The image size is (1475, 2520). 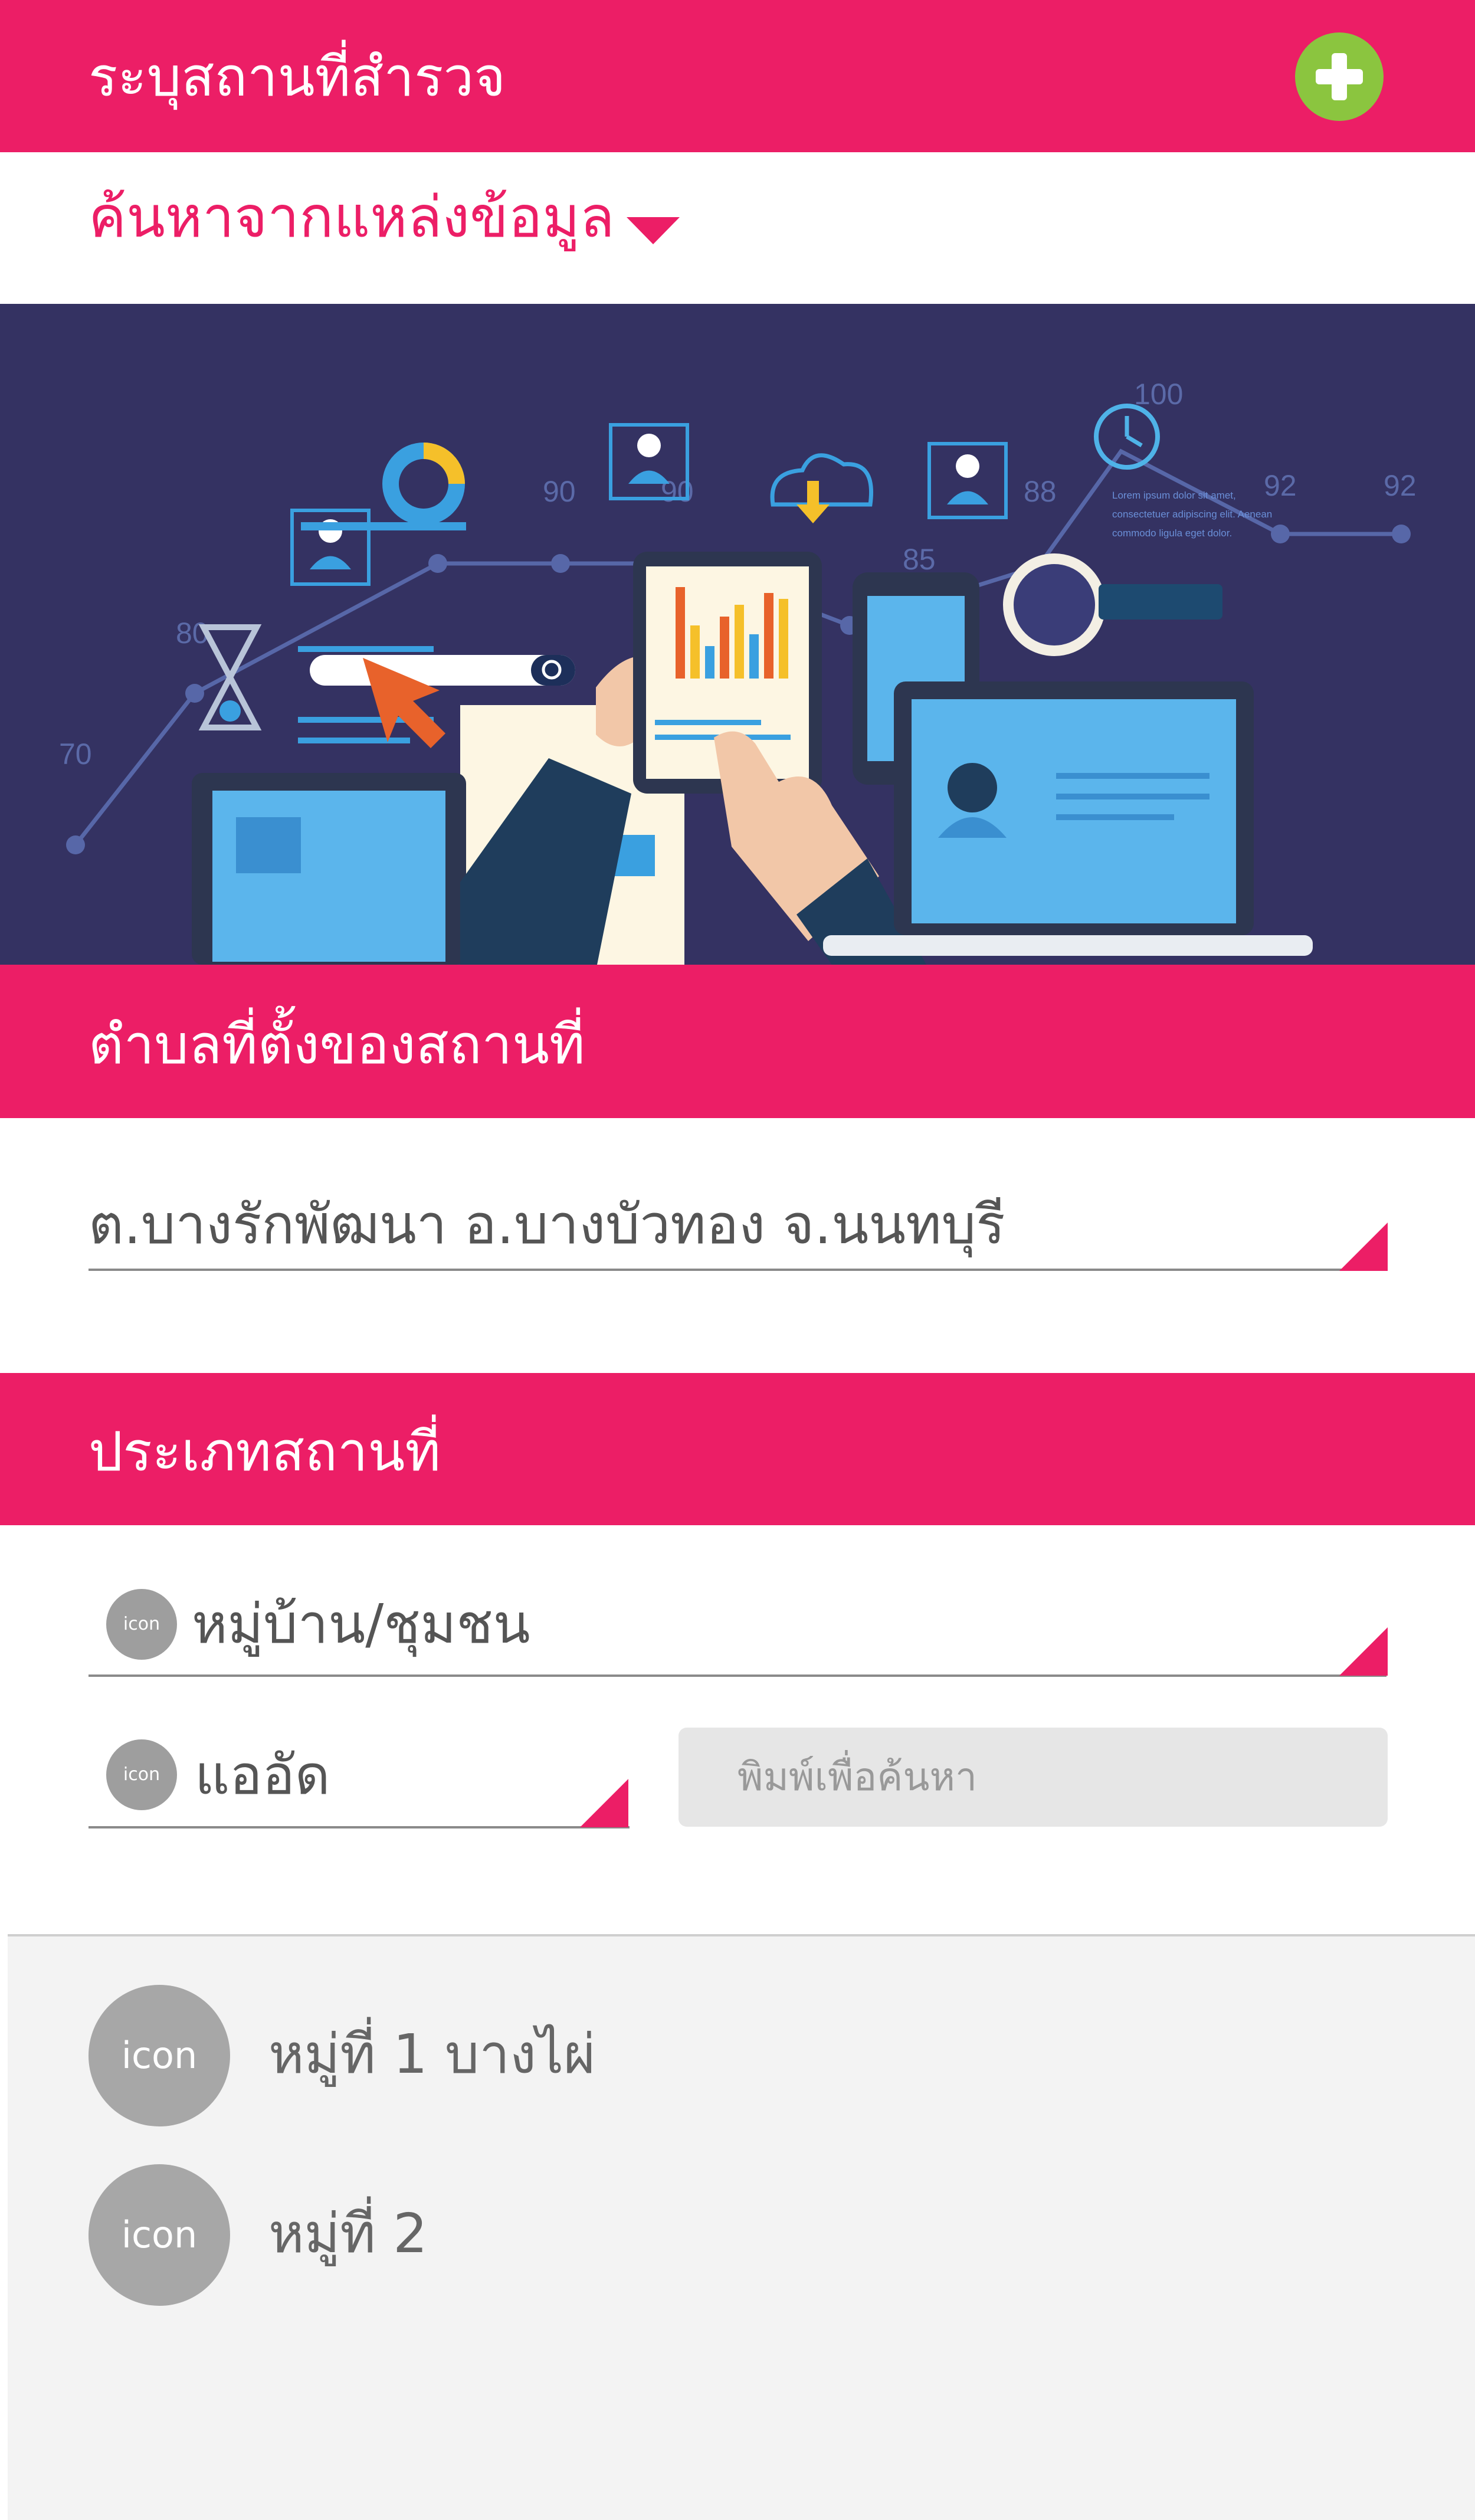 I want to click on search-input: พิมพ์เพื่อค้นหา, so click(x=1033, y=1777).